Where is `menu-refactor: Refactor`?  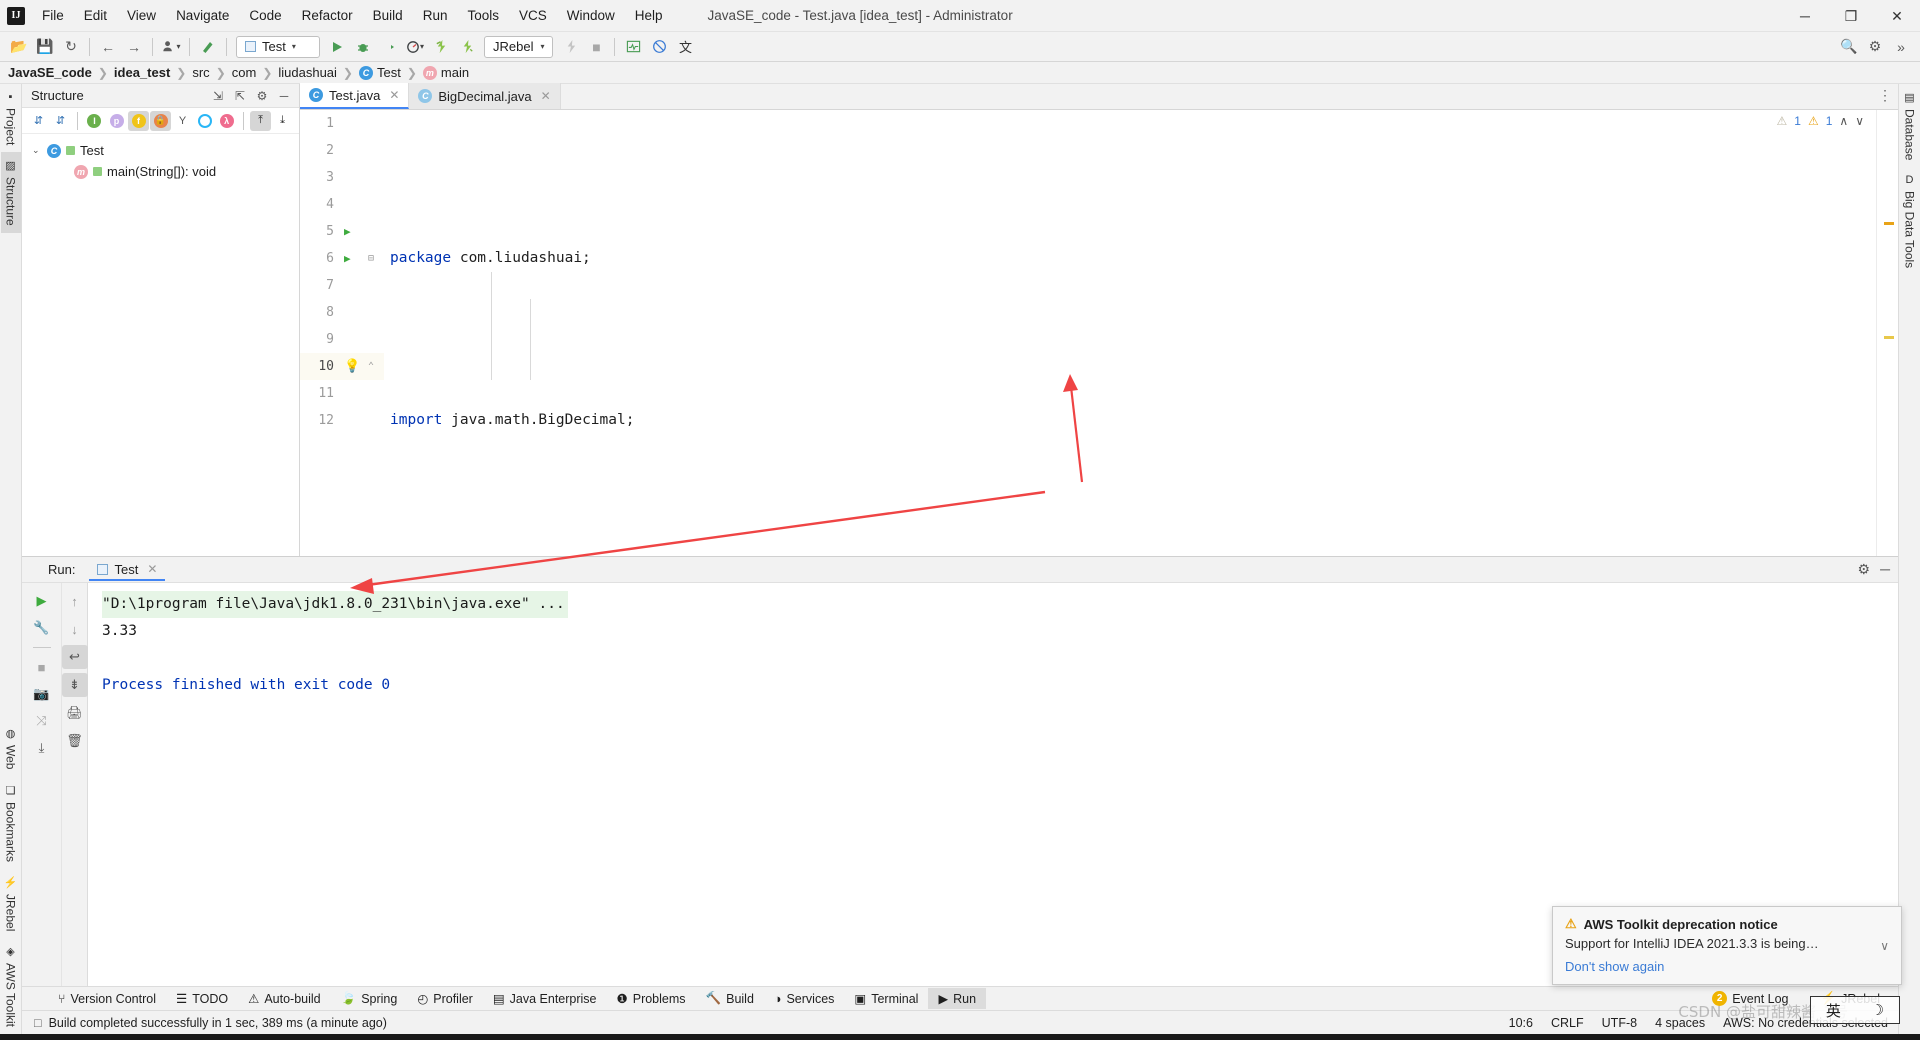
menu-refactor: Refactor is located at coordinates (327, 15).